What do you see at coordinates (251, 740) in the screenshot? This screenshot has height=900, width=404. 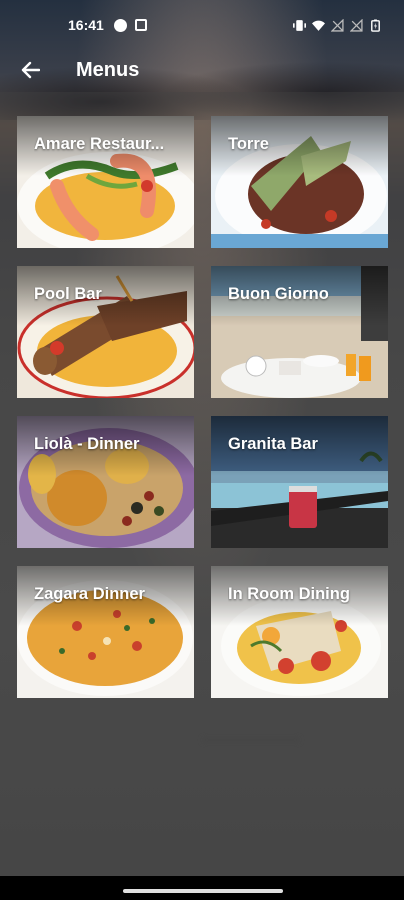 I see `background-detail` at bounding box center [251, 740].